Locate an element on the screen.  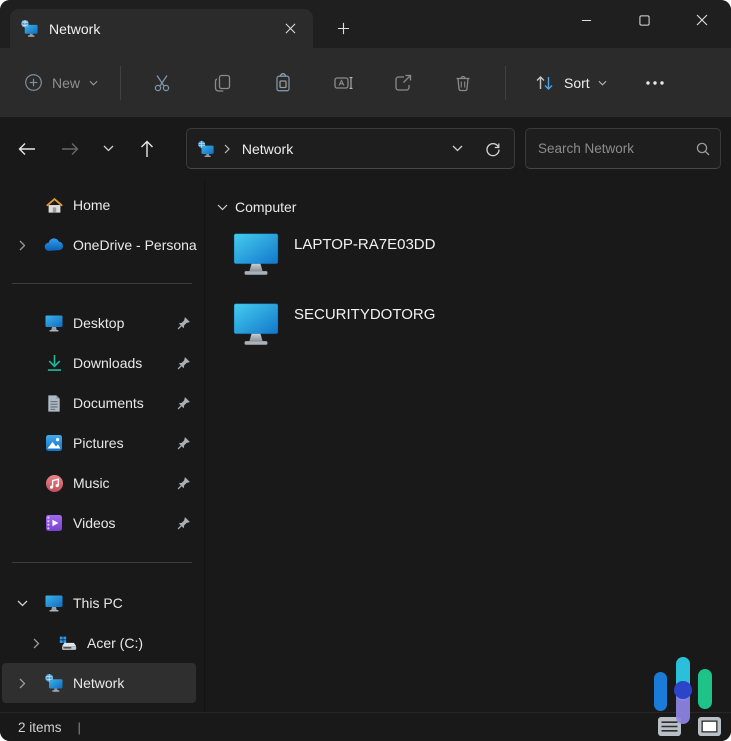
computer-name: SECURITYDOTORG is located at coordinates (365, 314).